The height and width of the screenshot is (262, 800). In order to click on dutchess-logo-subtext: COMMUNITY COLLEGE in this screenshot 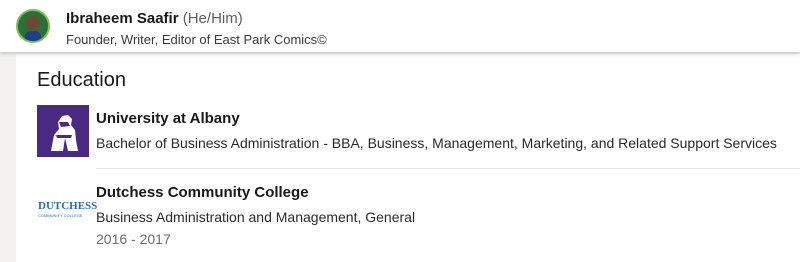, I will do `click(60, 215)`.